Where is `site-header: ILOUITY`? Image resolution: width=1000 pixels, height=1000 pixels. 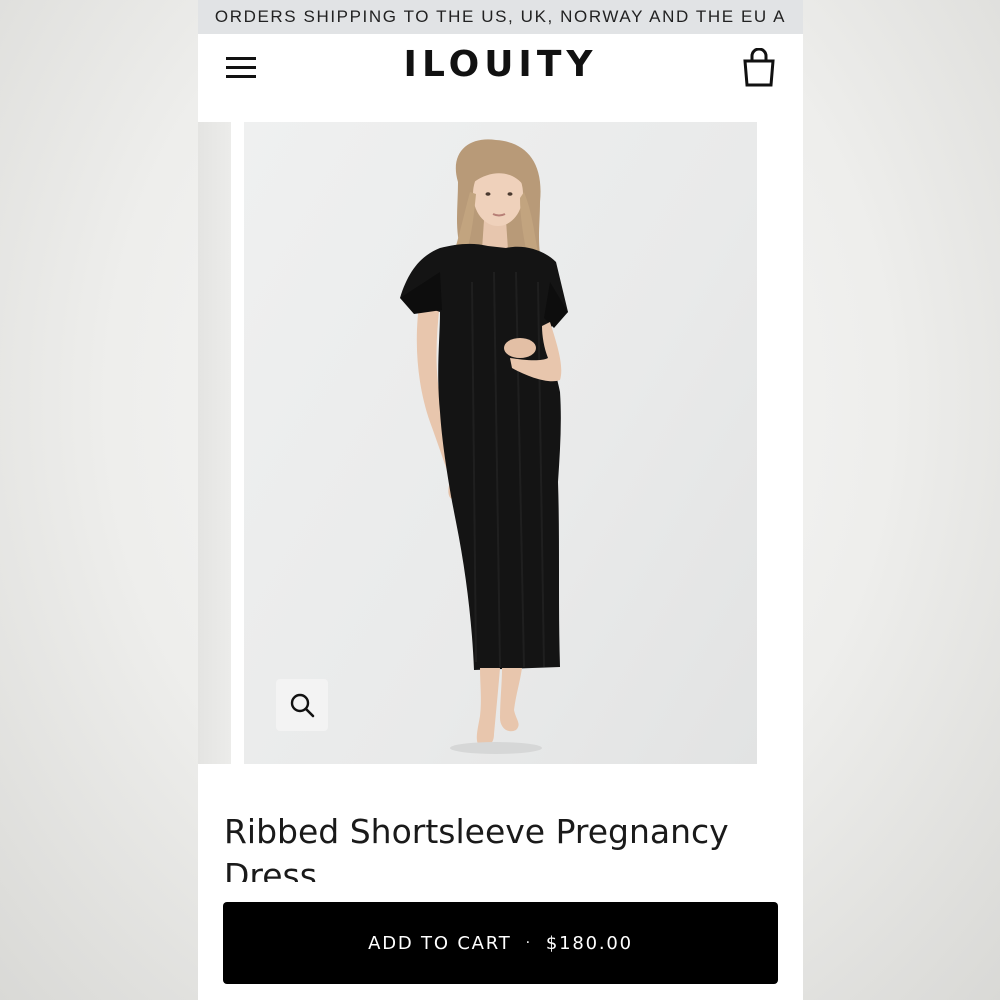
site-header: ILOUITY is located at coordinates (500, 68).